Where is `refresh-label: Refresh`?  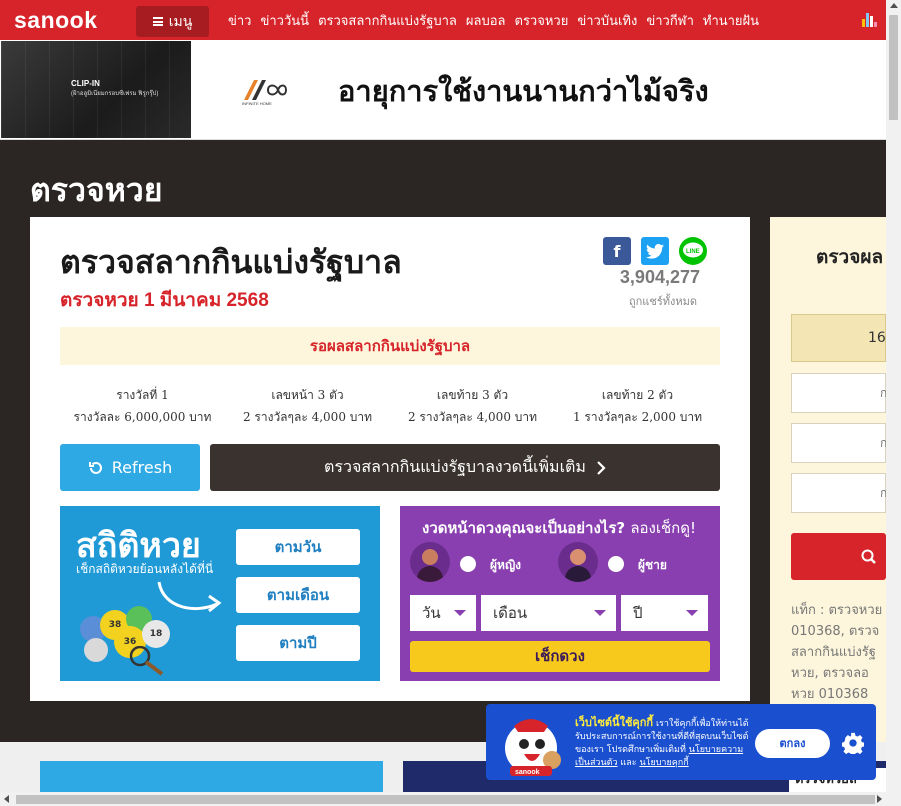
refresh-label: Refresh is located at coordinates (142, 467).